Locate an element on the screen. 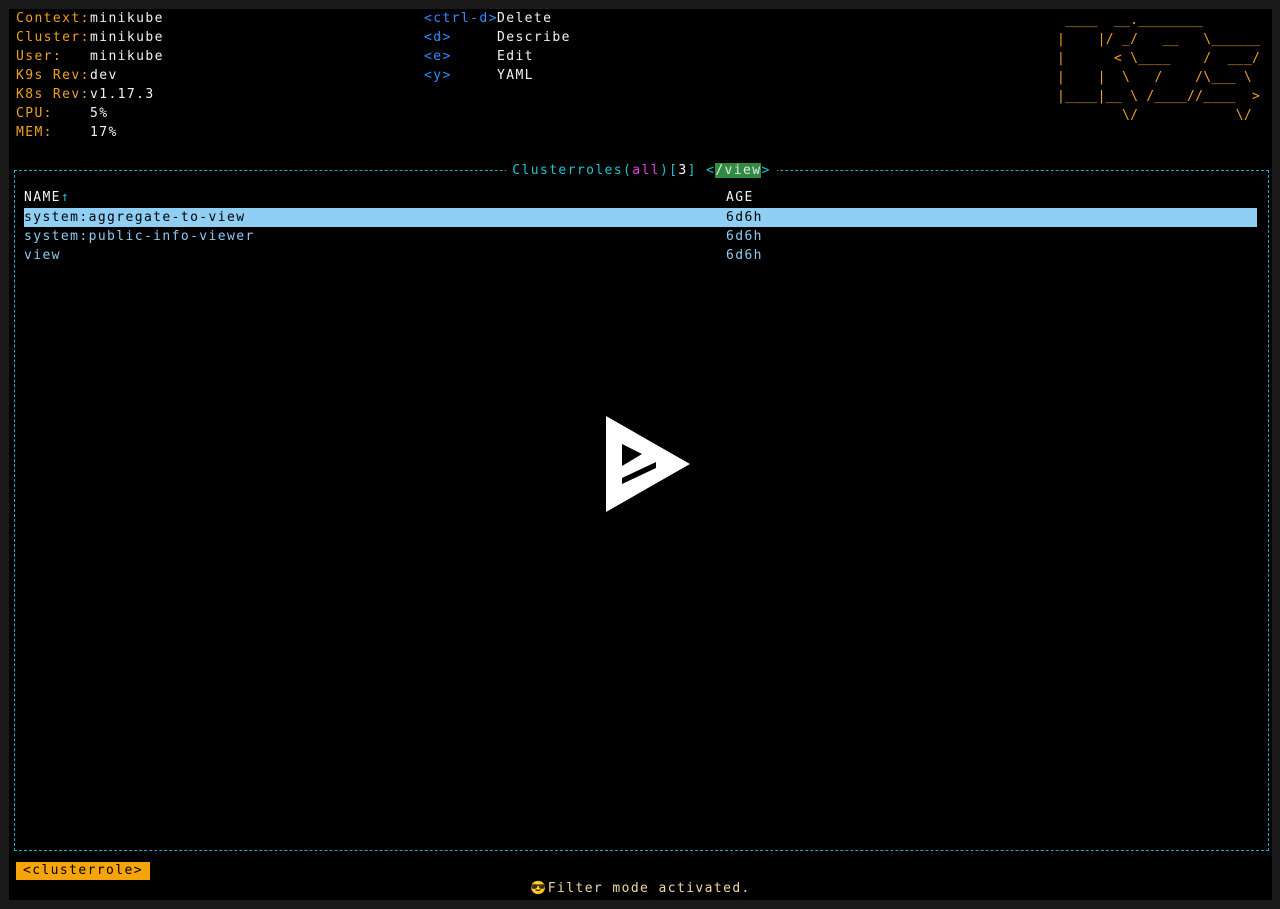  cell-name: view is located at coordinates (42, 255).